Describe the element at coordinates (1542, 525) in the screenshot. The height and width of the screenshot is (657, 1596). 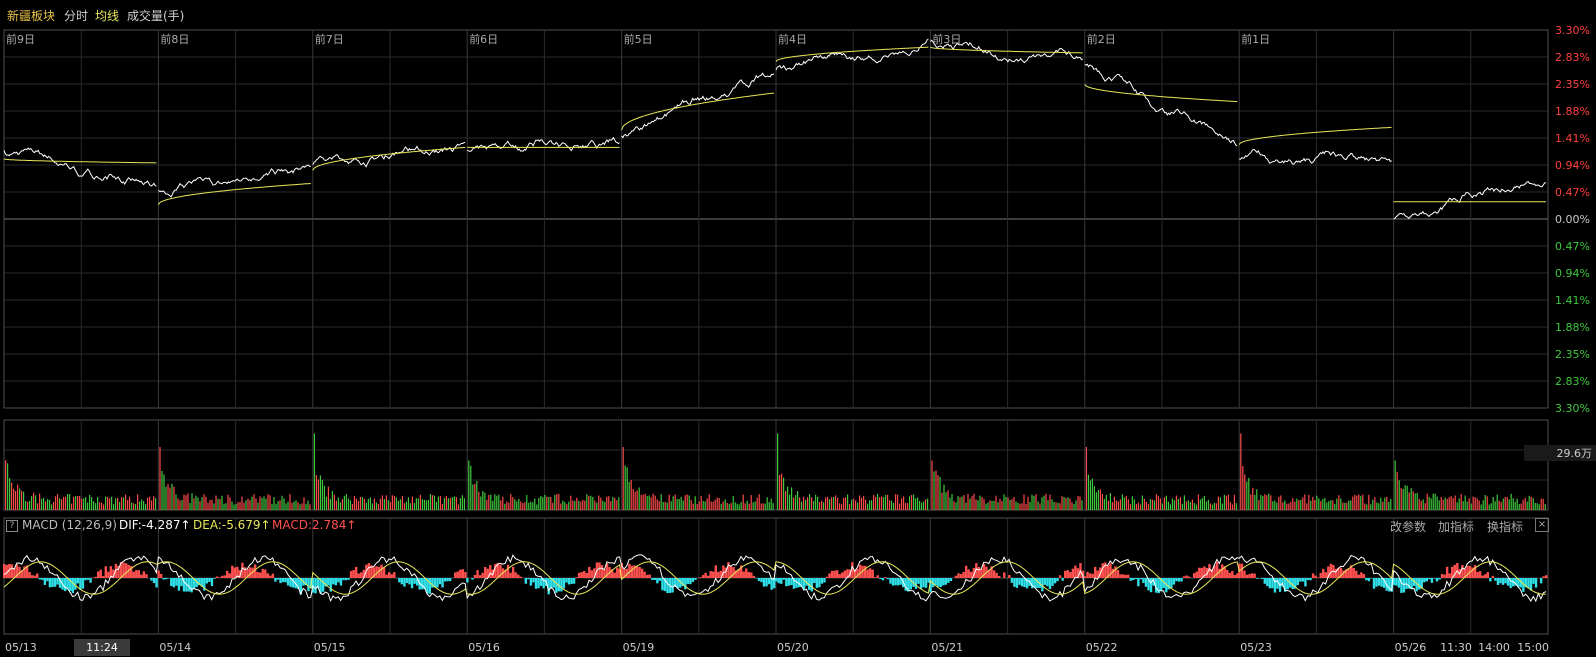
I see `close-icon: ×` at that location.